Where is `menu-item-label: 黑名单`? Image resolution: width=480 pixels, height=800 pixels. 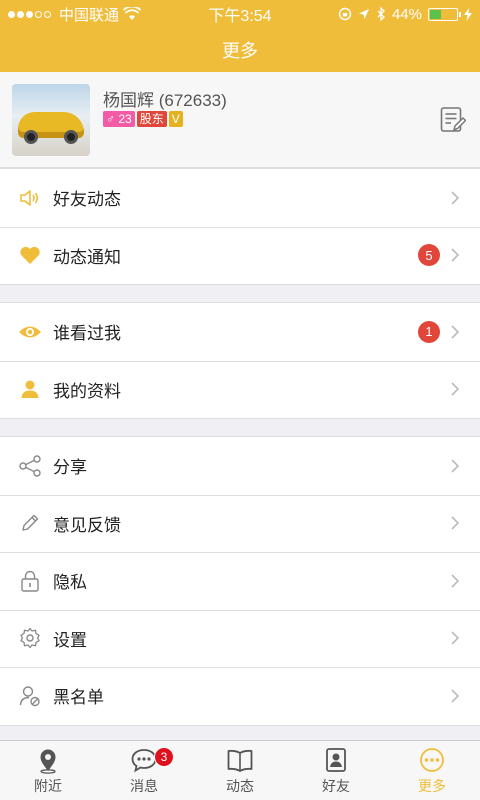
menu-item-label: 黑名单 is located at coordinates (78, 698).